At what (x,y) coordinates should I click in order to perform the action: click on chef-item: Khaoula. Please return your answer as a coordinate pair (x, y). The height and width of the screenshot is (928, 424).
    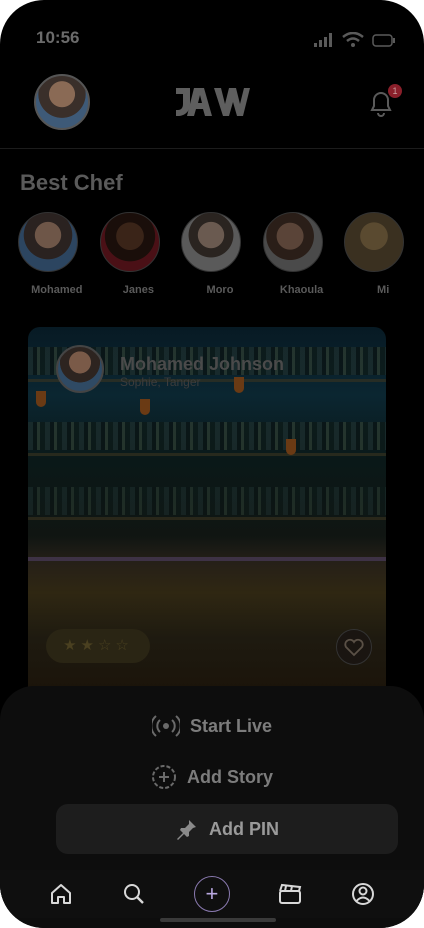
    Looking at the image, I should click on (302, 257).